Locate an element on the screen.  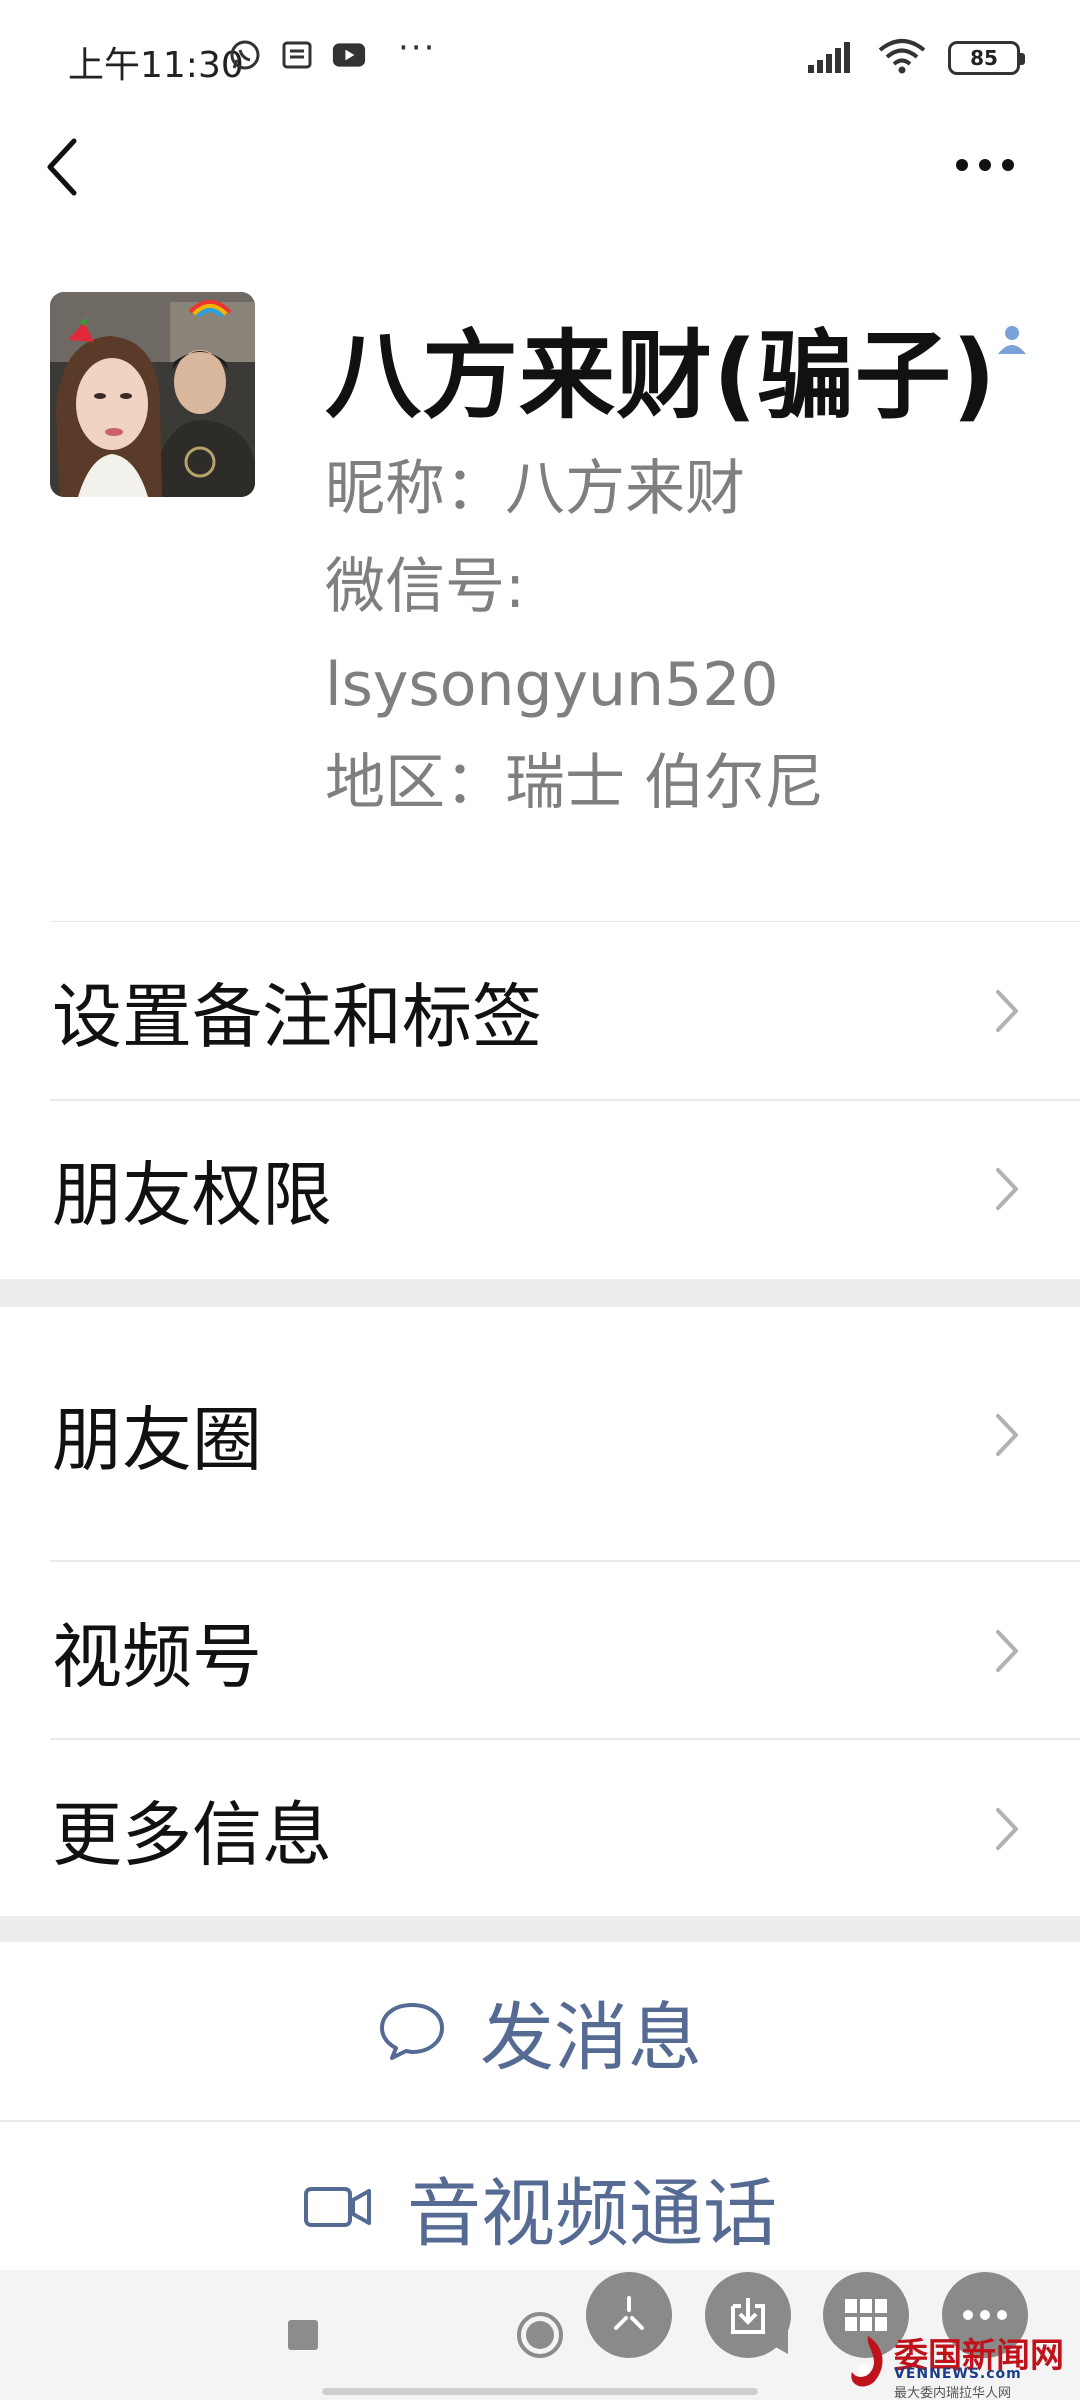
menu-item-label: 朋友权限 is located at coordinates (192, 1194).